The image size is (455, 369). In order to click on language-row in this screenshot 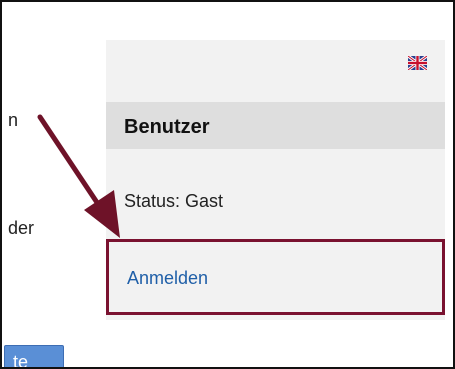, I will do `click(275, 71)`.